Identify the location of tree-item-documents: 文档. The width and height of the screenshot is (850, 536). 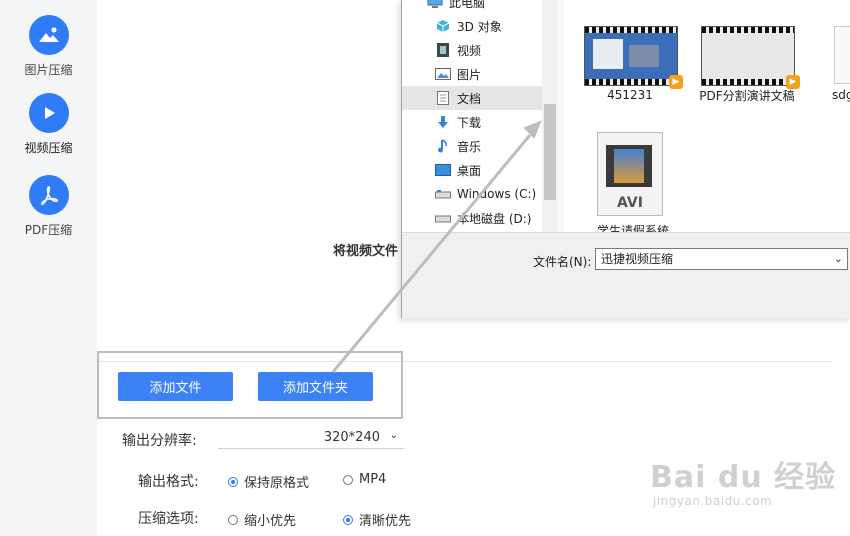
(472, 98).